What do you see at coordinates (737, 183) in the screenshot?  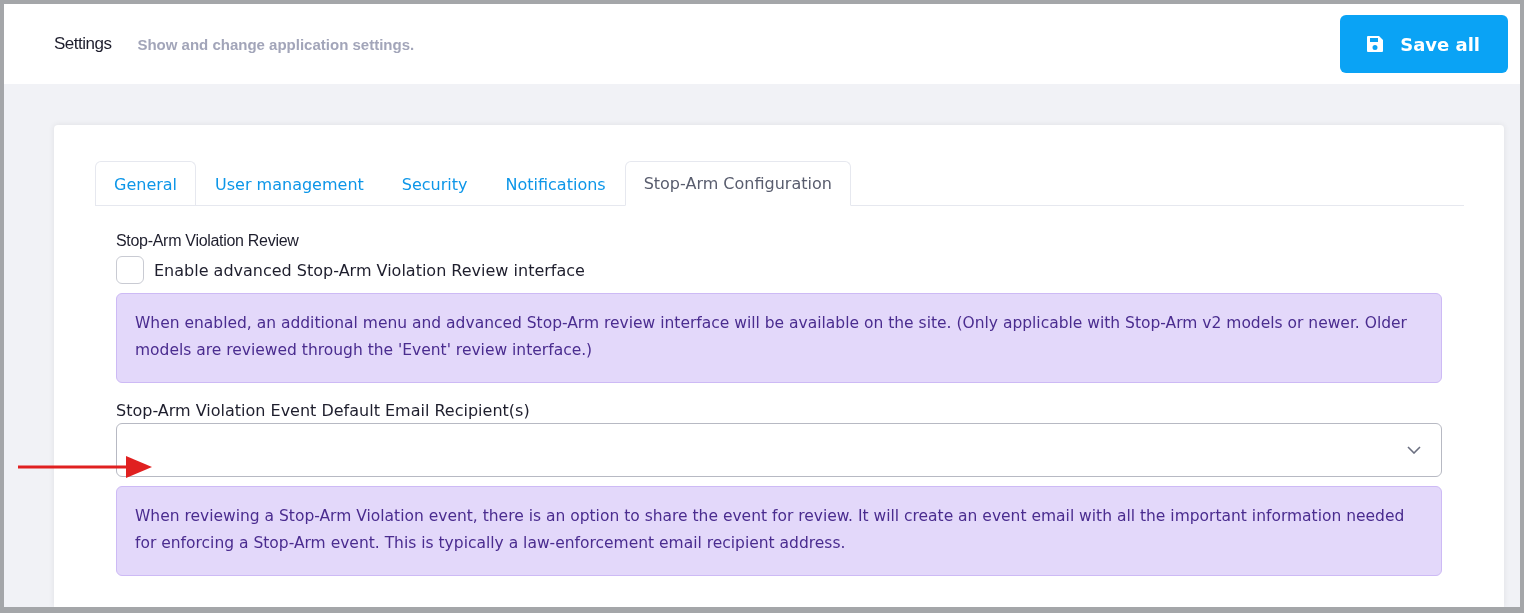 I see `settings-tab: Stop-Arm Configuration` at bounding box center [737, 183].